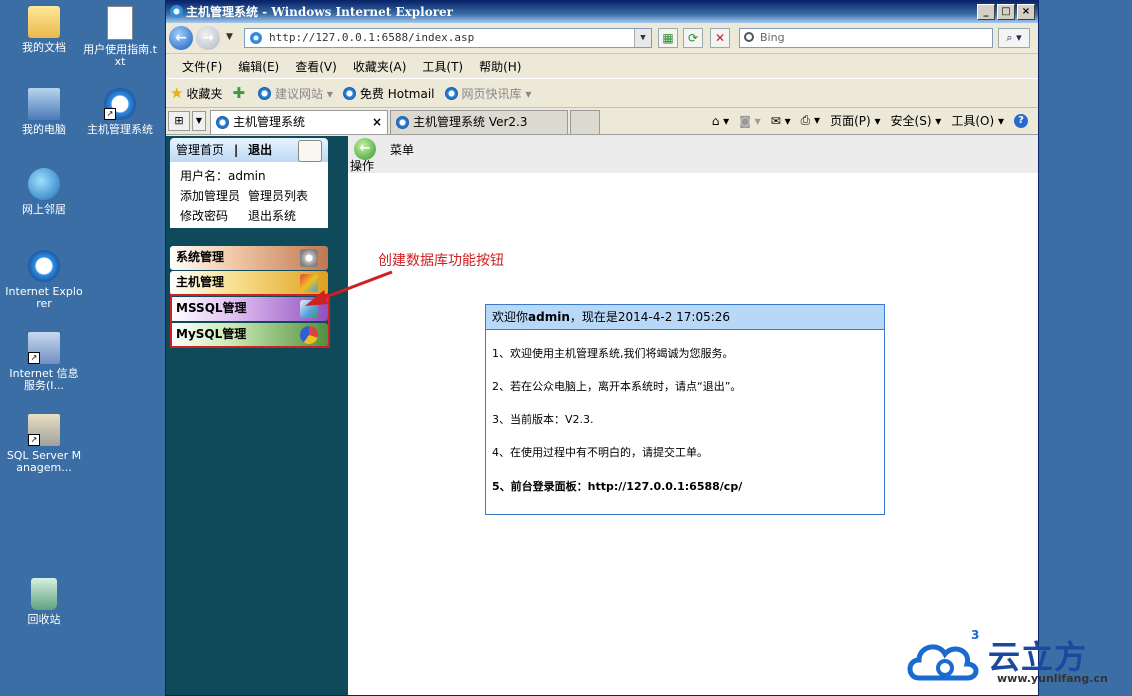 This screenshot has width=1132, height=696. What do you see at coordinates (613, 353) in the screenshot?
I see `welcome-line-1: 1、欢迎使用主机管理系统,我们将竭诚为您服务。` at bounding box center [613, 353].